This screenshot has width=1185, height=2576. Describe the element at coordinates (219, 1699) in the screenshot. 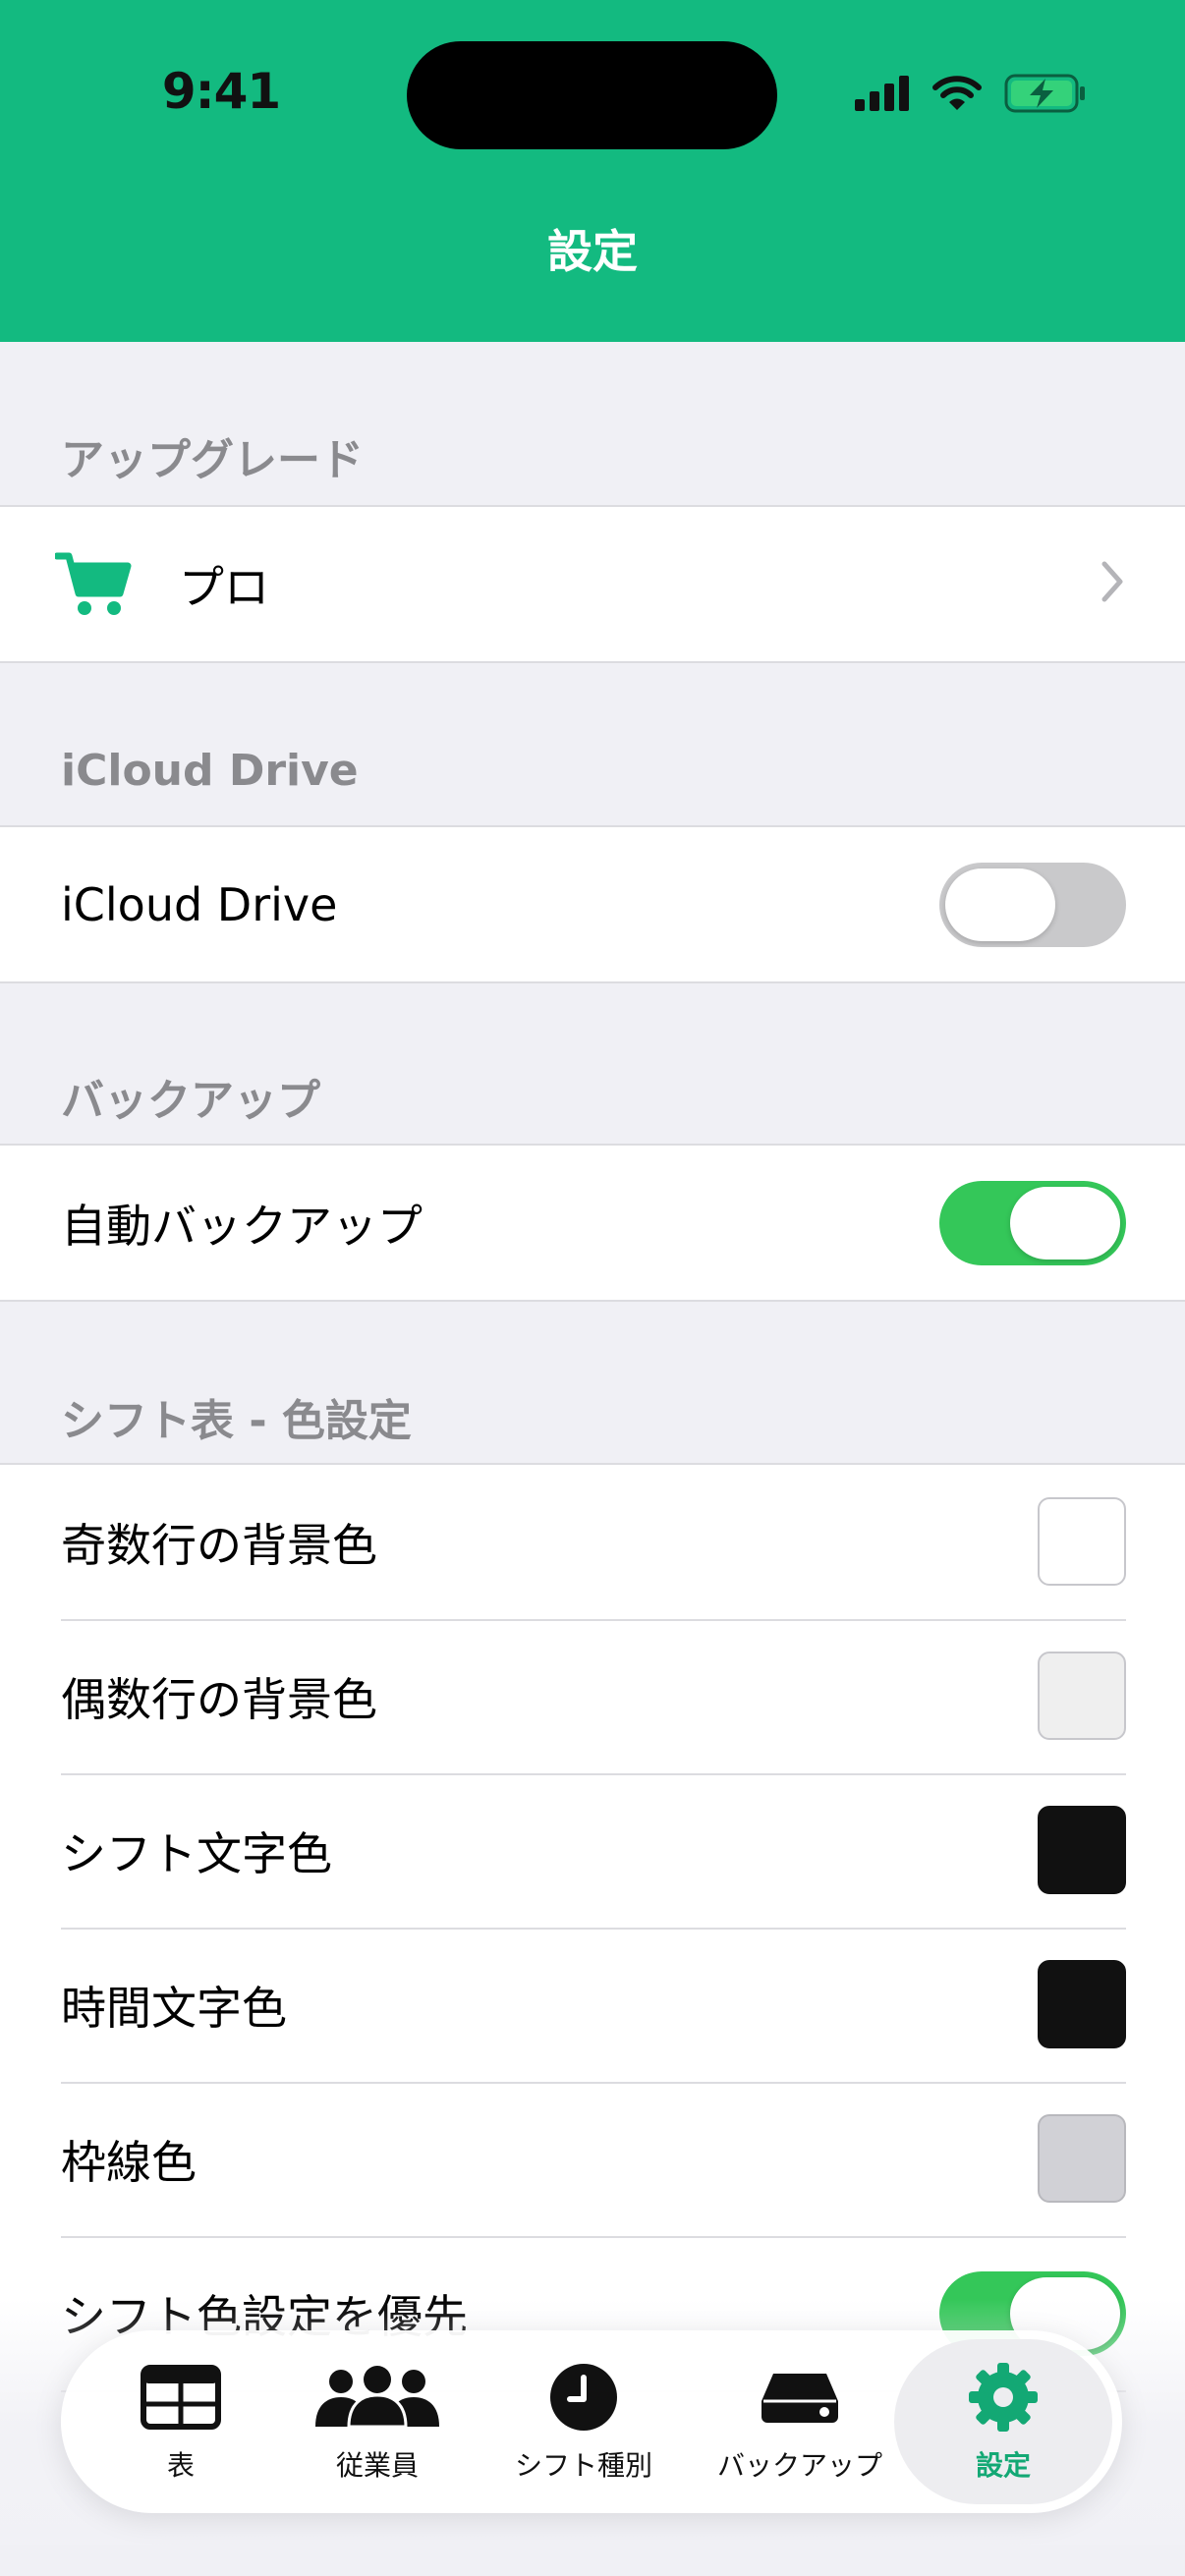

I see `even-row-bg-label: 偶数行の背景色` at that location.